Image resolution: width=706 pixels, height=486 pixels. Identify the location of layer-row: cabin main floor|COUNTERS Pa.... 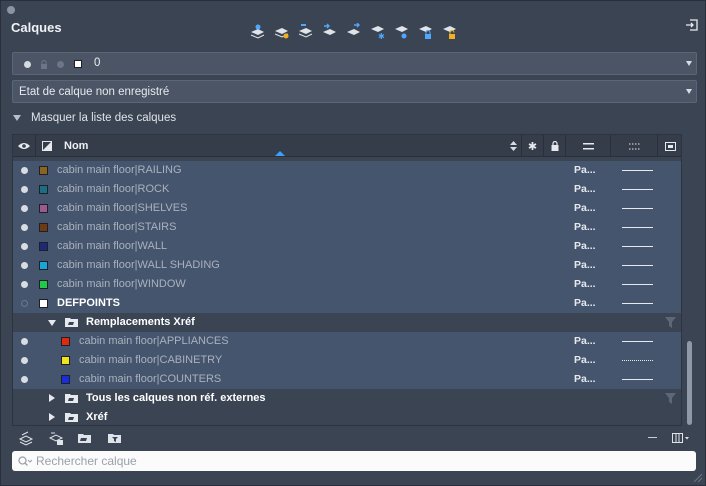
(347, 379).